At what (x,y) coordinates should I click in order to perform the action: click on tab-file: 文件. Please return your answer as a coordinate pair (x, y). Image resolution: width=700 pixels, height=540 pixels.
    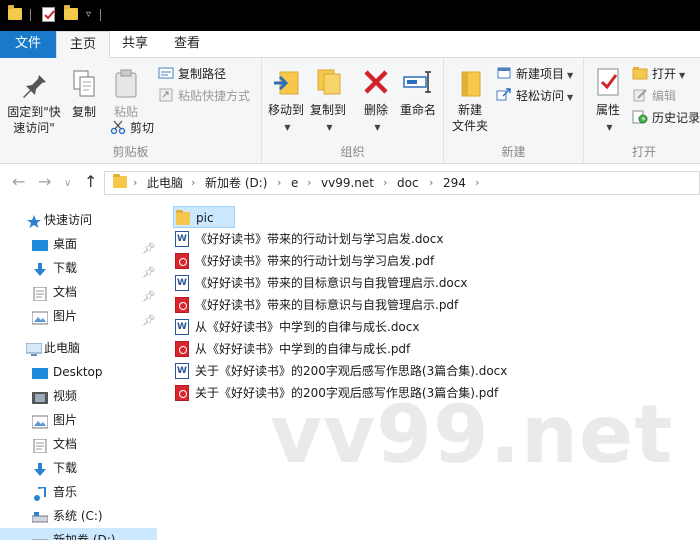
    Looking at the image, I should click on (28, 44).